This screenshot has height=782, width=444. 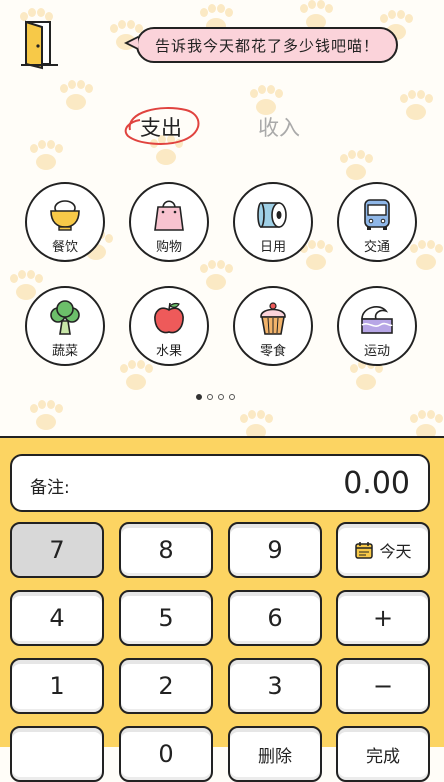 What do you see at coordinates (161, 127) in the screenshot?
I see `tab-expense: 支出` at bounding box center [161, 127].